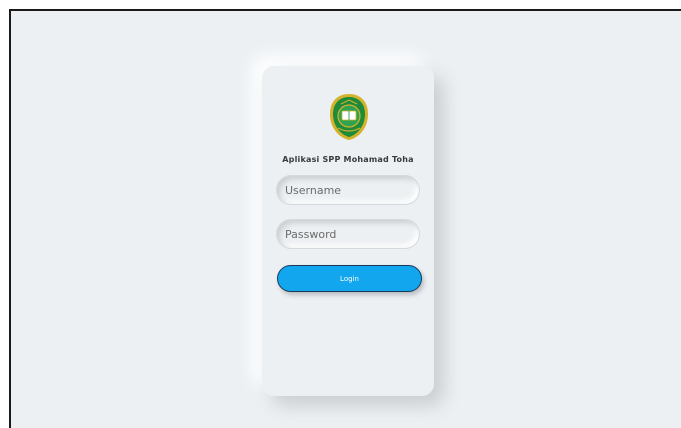  I want to click on username-input, so click(348, 190).